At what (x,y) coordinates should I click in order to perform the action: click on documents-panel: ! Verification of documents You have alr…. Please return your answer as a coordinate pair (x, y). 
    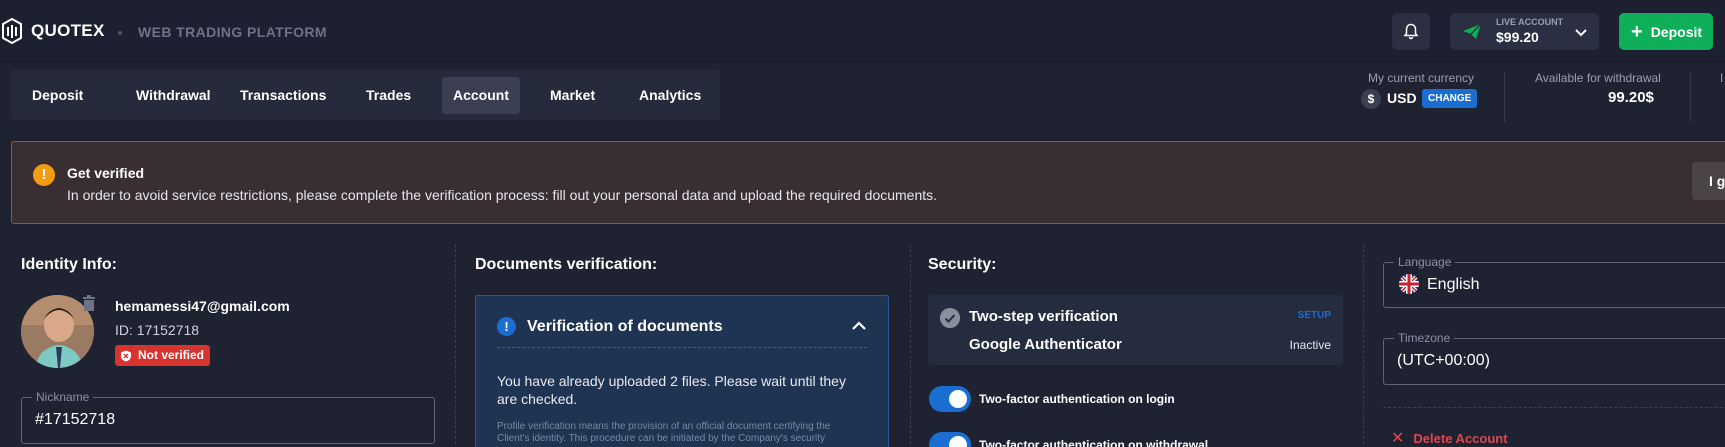
    Looking at the image, I should click on (682, 371).